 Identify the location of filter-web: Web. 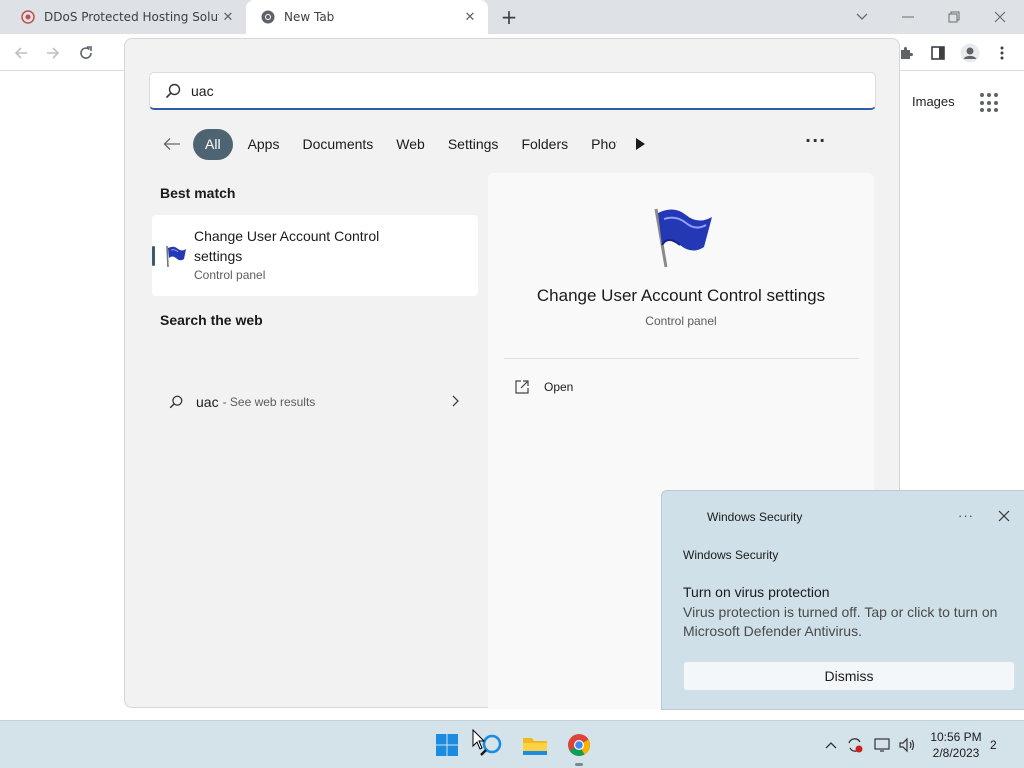
(410, 144).